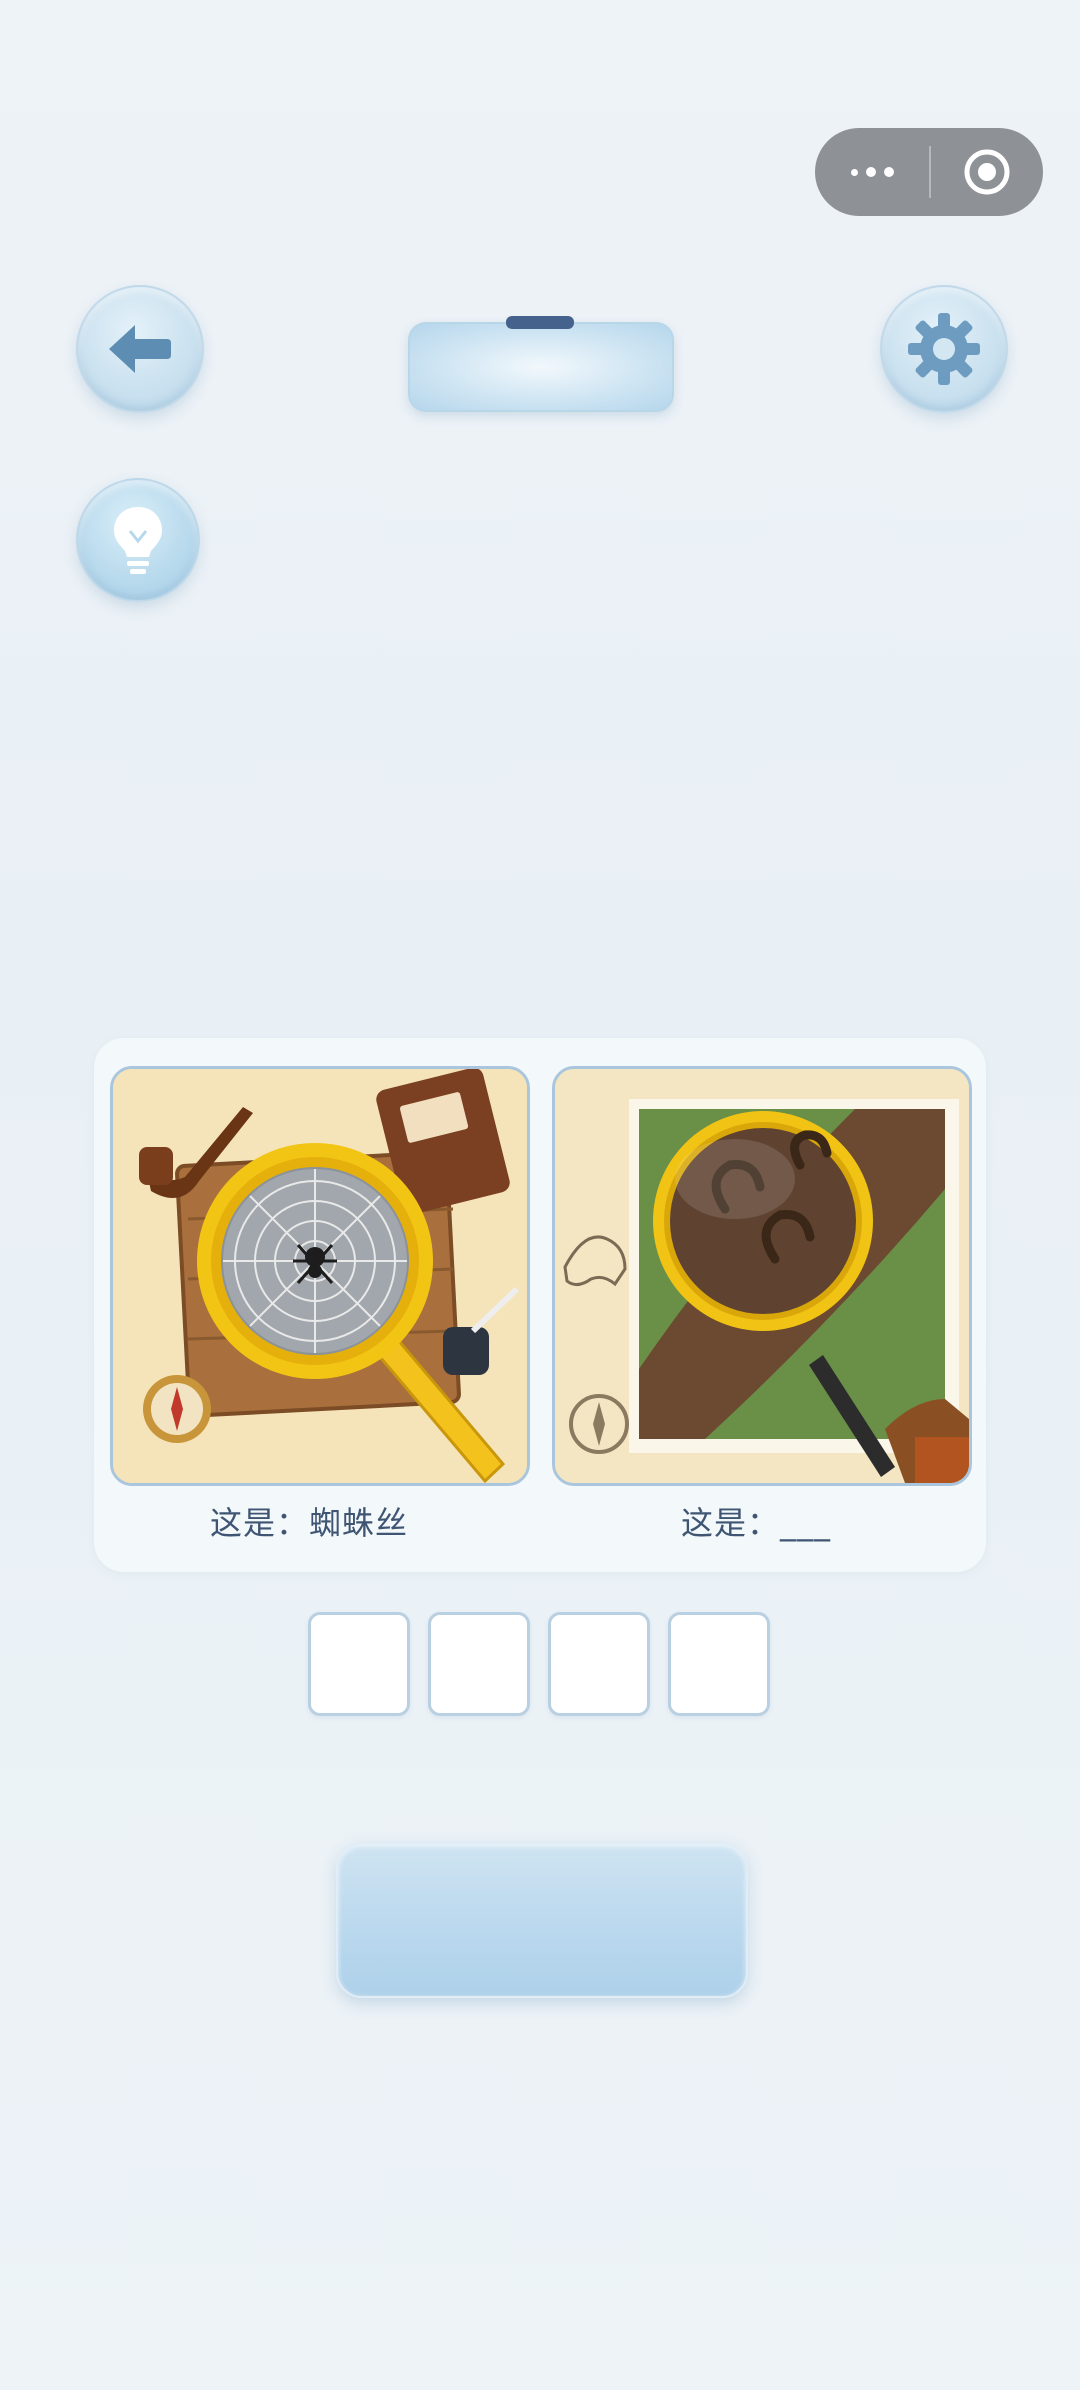 This screenshot has width=1080, height=2390. What do you see at coordinates (540, 322) in the screenshot?
I see `title-tab-accent` at bounding box center [540, 322].